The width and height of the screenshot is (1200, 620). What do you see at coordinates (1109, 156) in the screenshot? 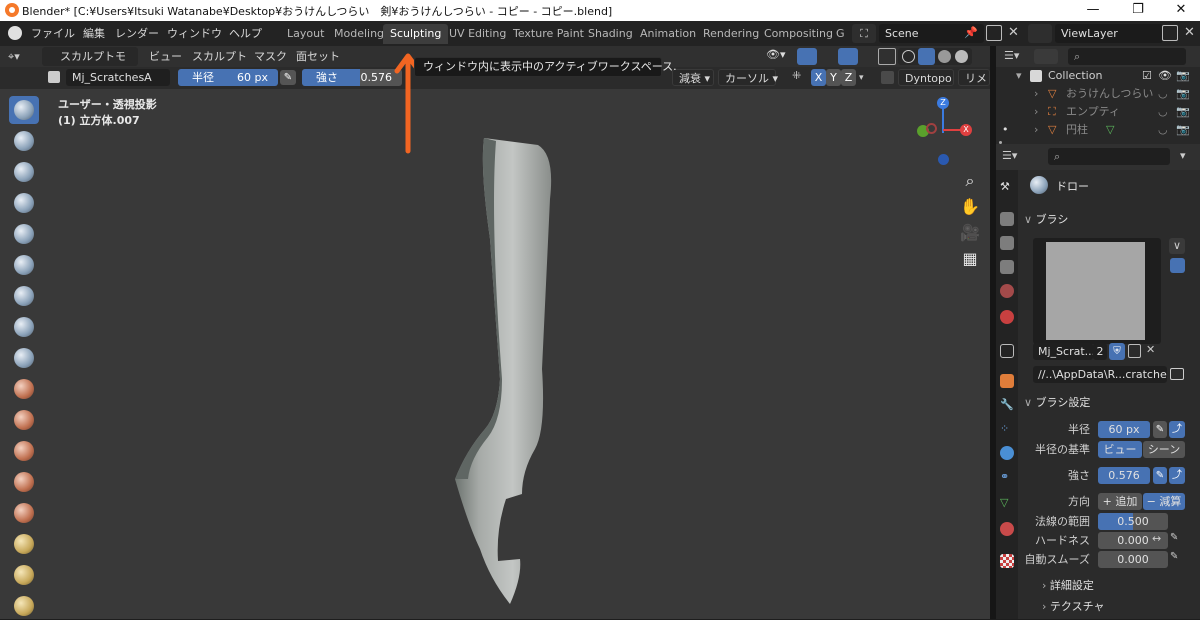
I see `properties-search-input: ⌕` at bounding box center [1109, 156].